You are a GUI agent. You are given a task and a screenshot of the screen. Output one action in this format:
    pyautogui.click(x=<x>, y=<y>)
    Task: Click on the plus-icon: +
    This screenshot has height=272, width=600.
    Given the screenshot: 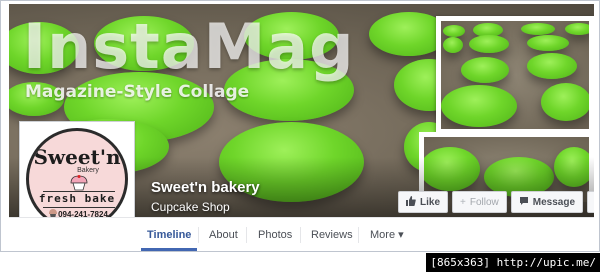 What is the action you would take?
    pyautogui.click(x=463, y=202)
    